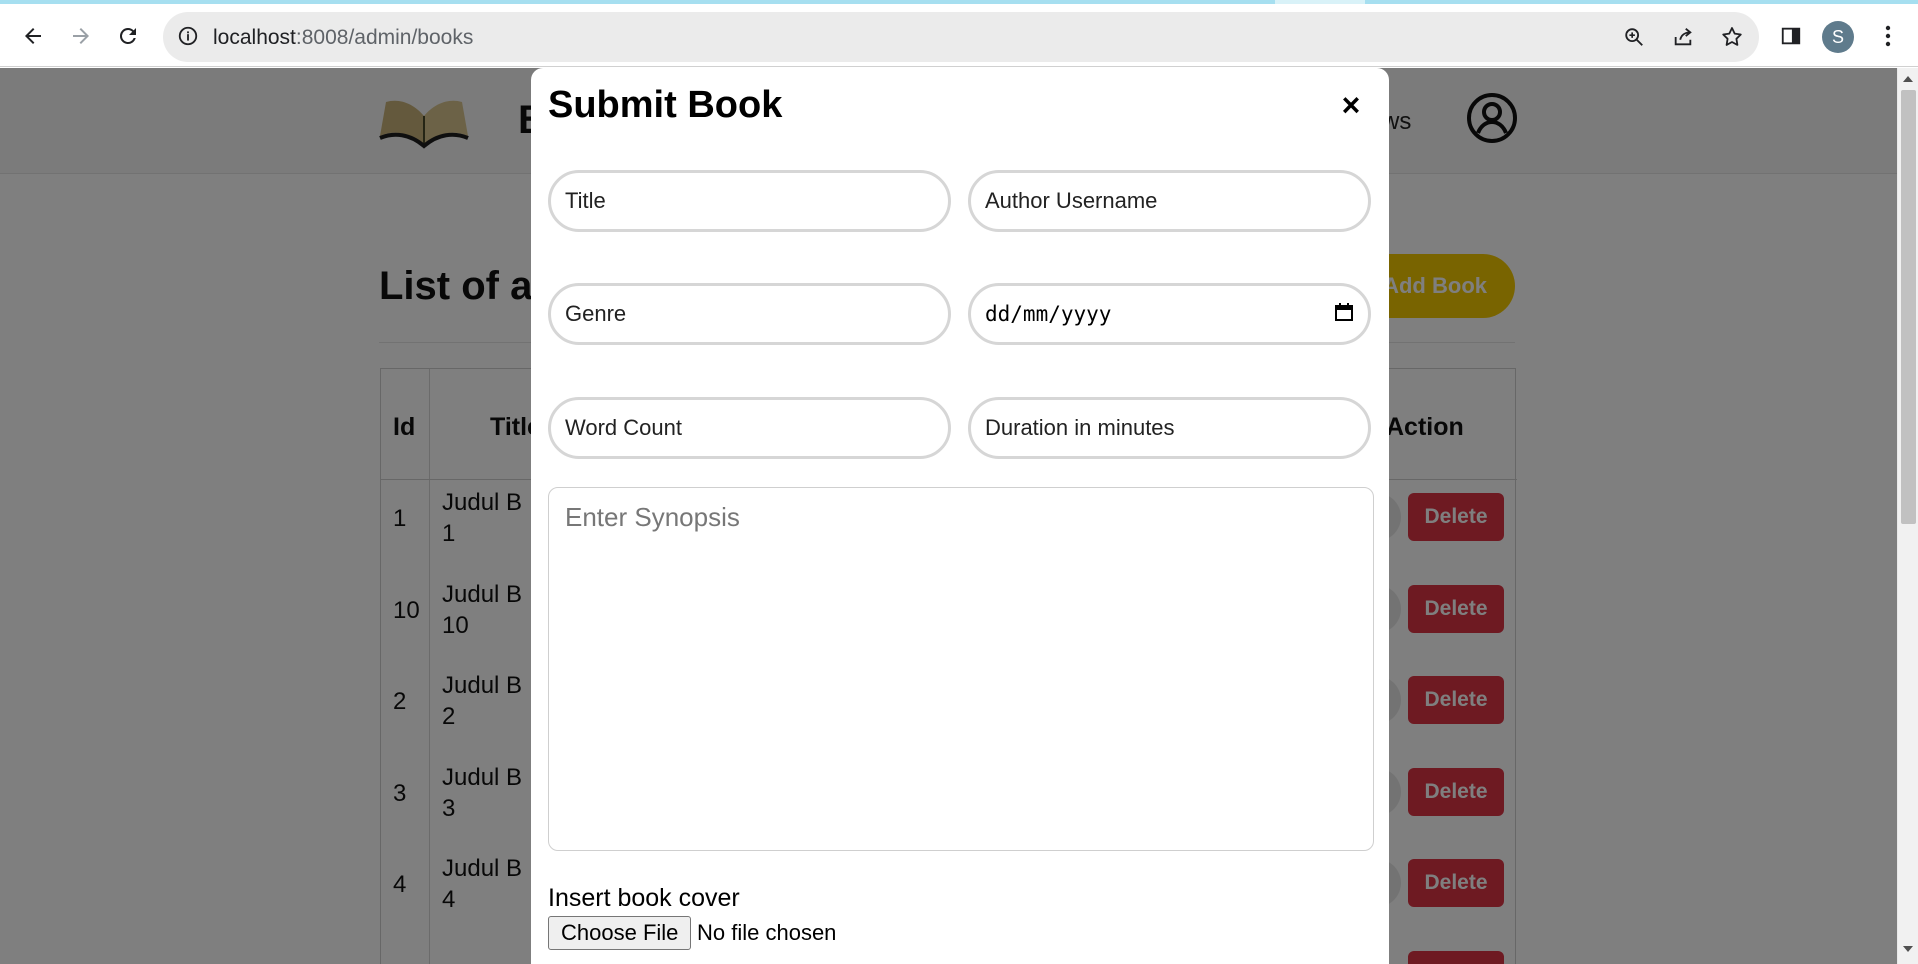 This screenshot has height=964, width=1918. Describe the element at coordinates (665, 105) in the screenshot. I see `modal-title: Submit Book` at that location.